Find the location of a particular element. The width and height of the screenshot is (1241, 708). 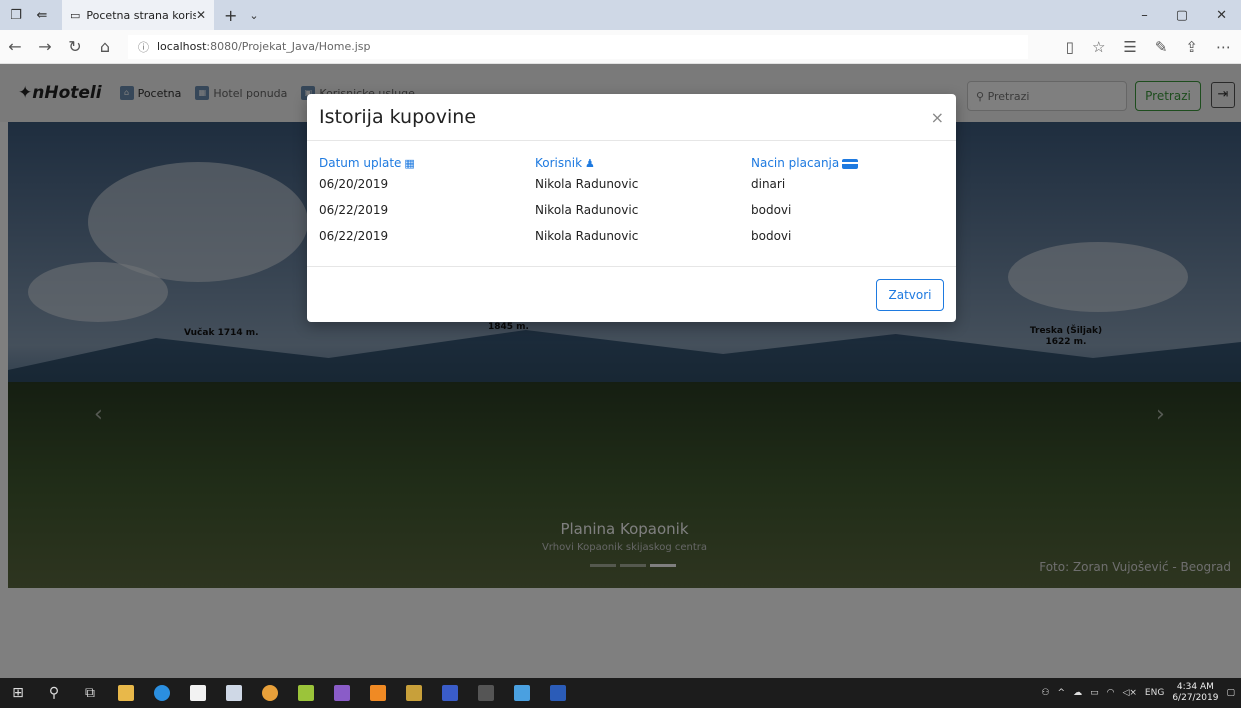

visual-studio-icon is located at coordinates (342, 693).